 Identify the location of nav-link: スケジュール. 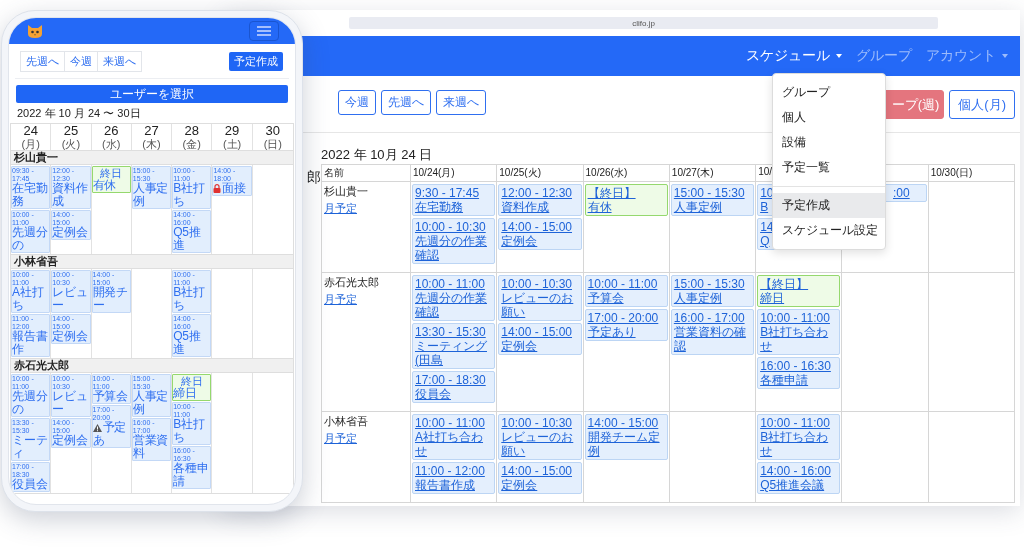
(794, 56).